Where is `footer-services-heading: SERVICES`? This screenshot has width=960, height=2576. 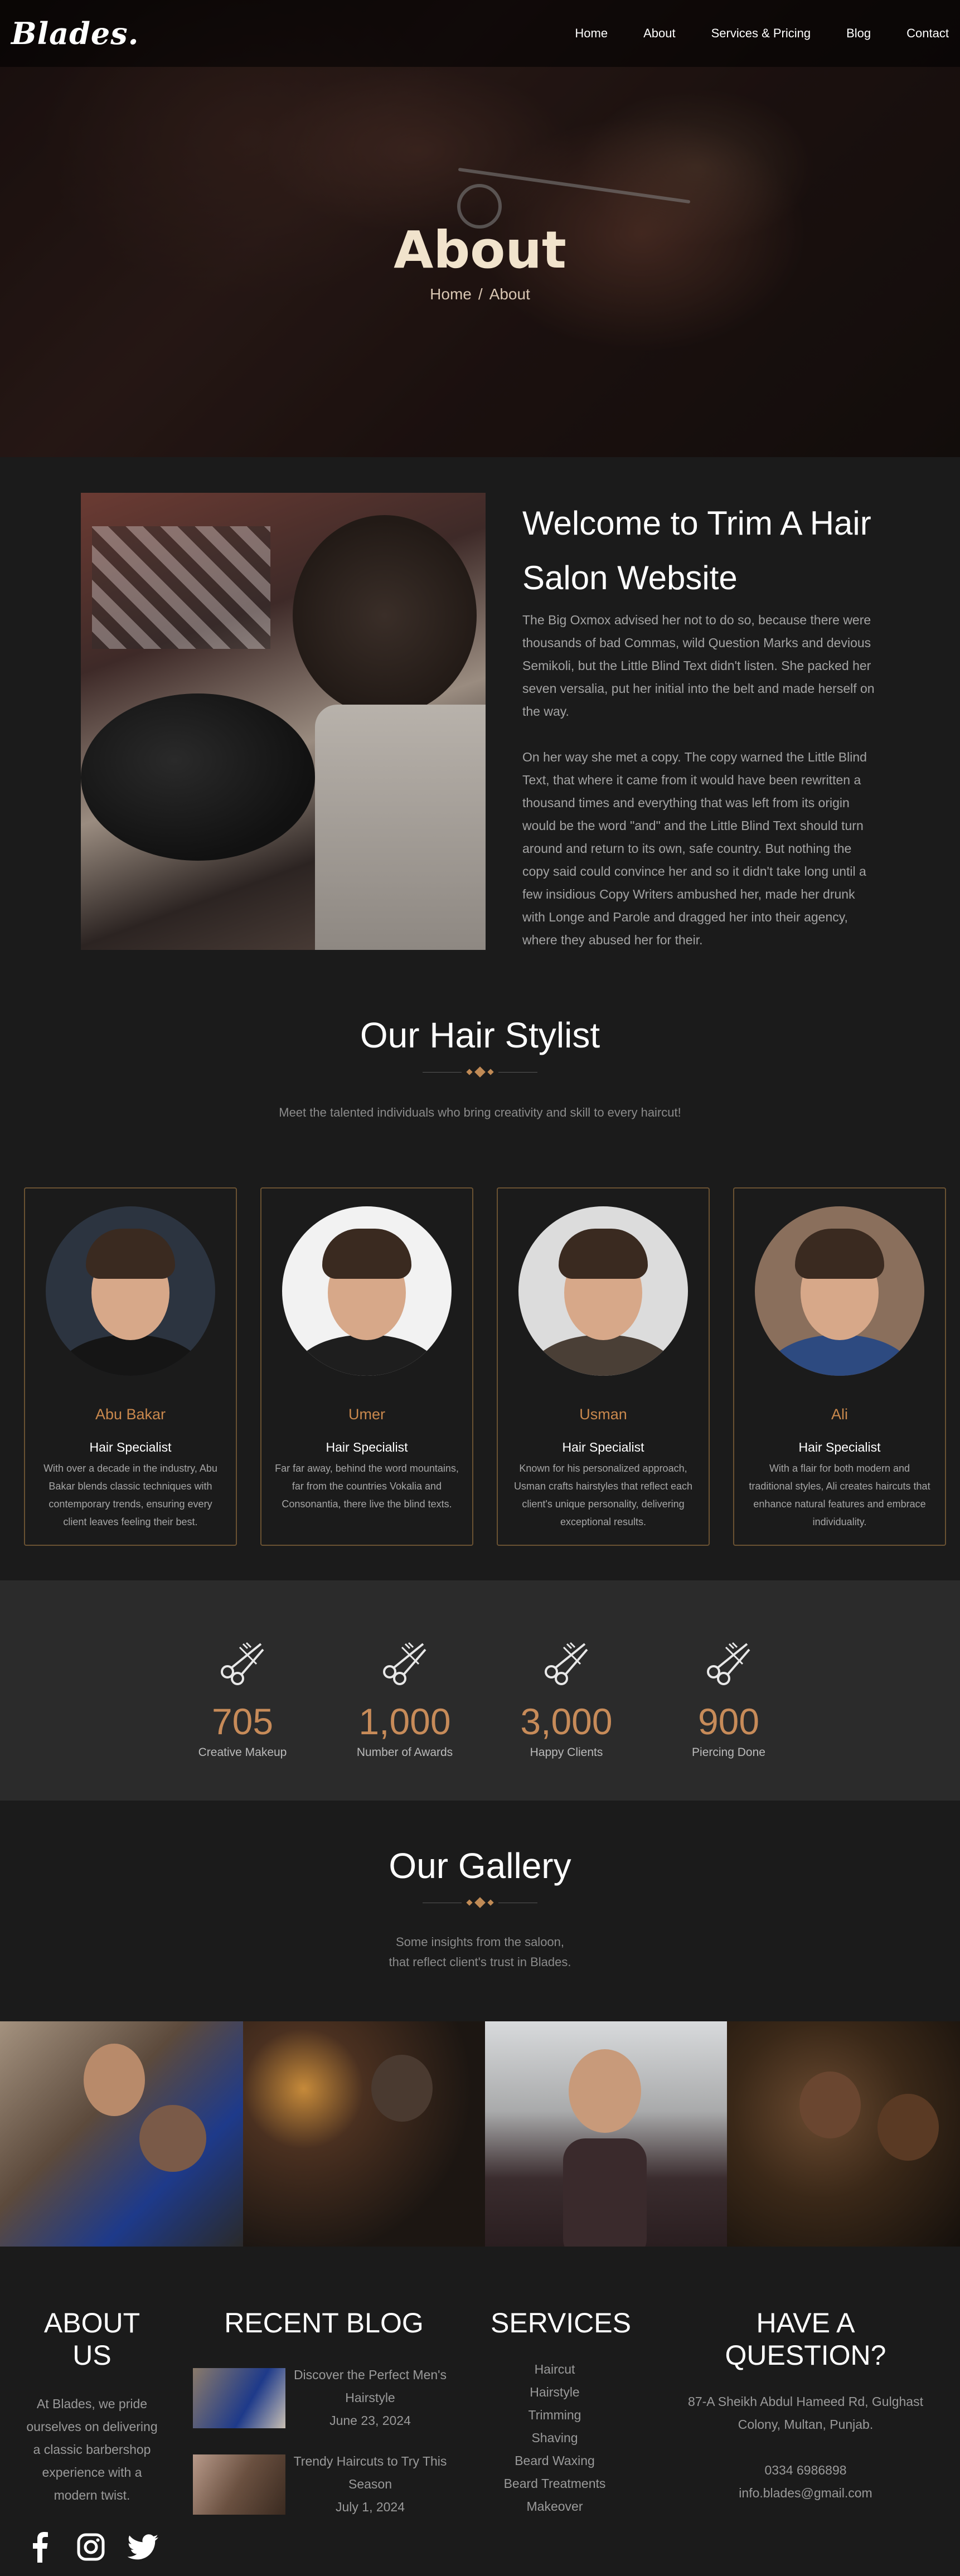 footer-services-heading: SERVICES is located at coordinates (561, 2323).